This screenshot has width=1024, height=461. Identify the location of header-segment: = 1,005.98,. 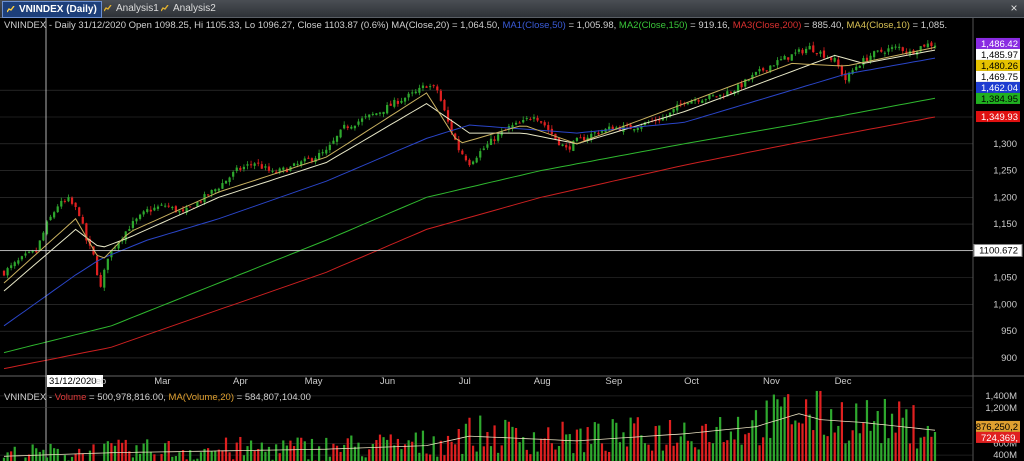
(592, 25).